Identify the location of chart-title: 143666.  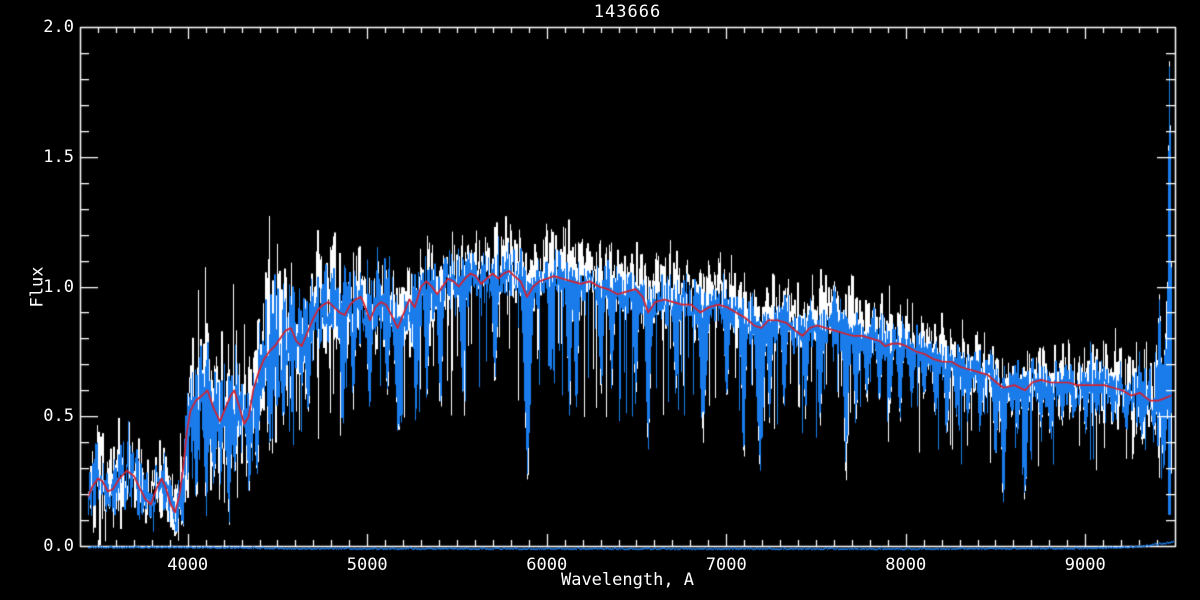
(627, 12).